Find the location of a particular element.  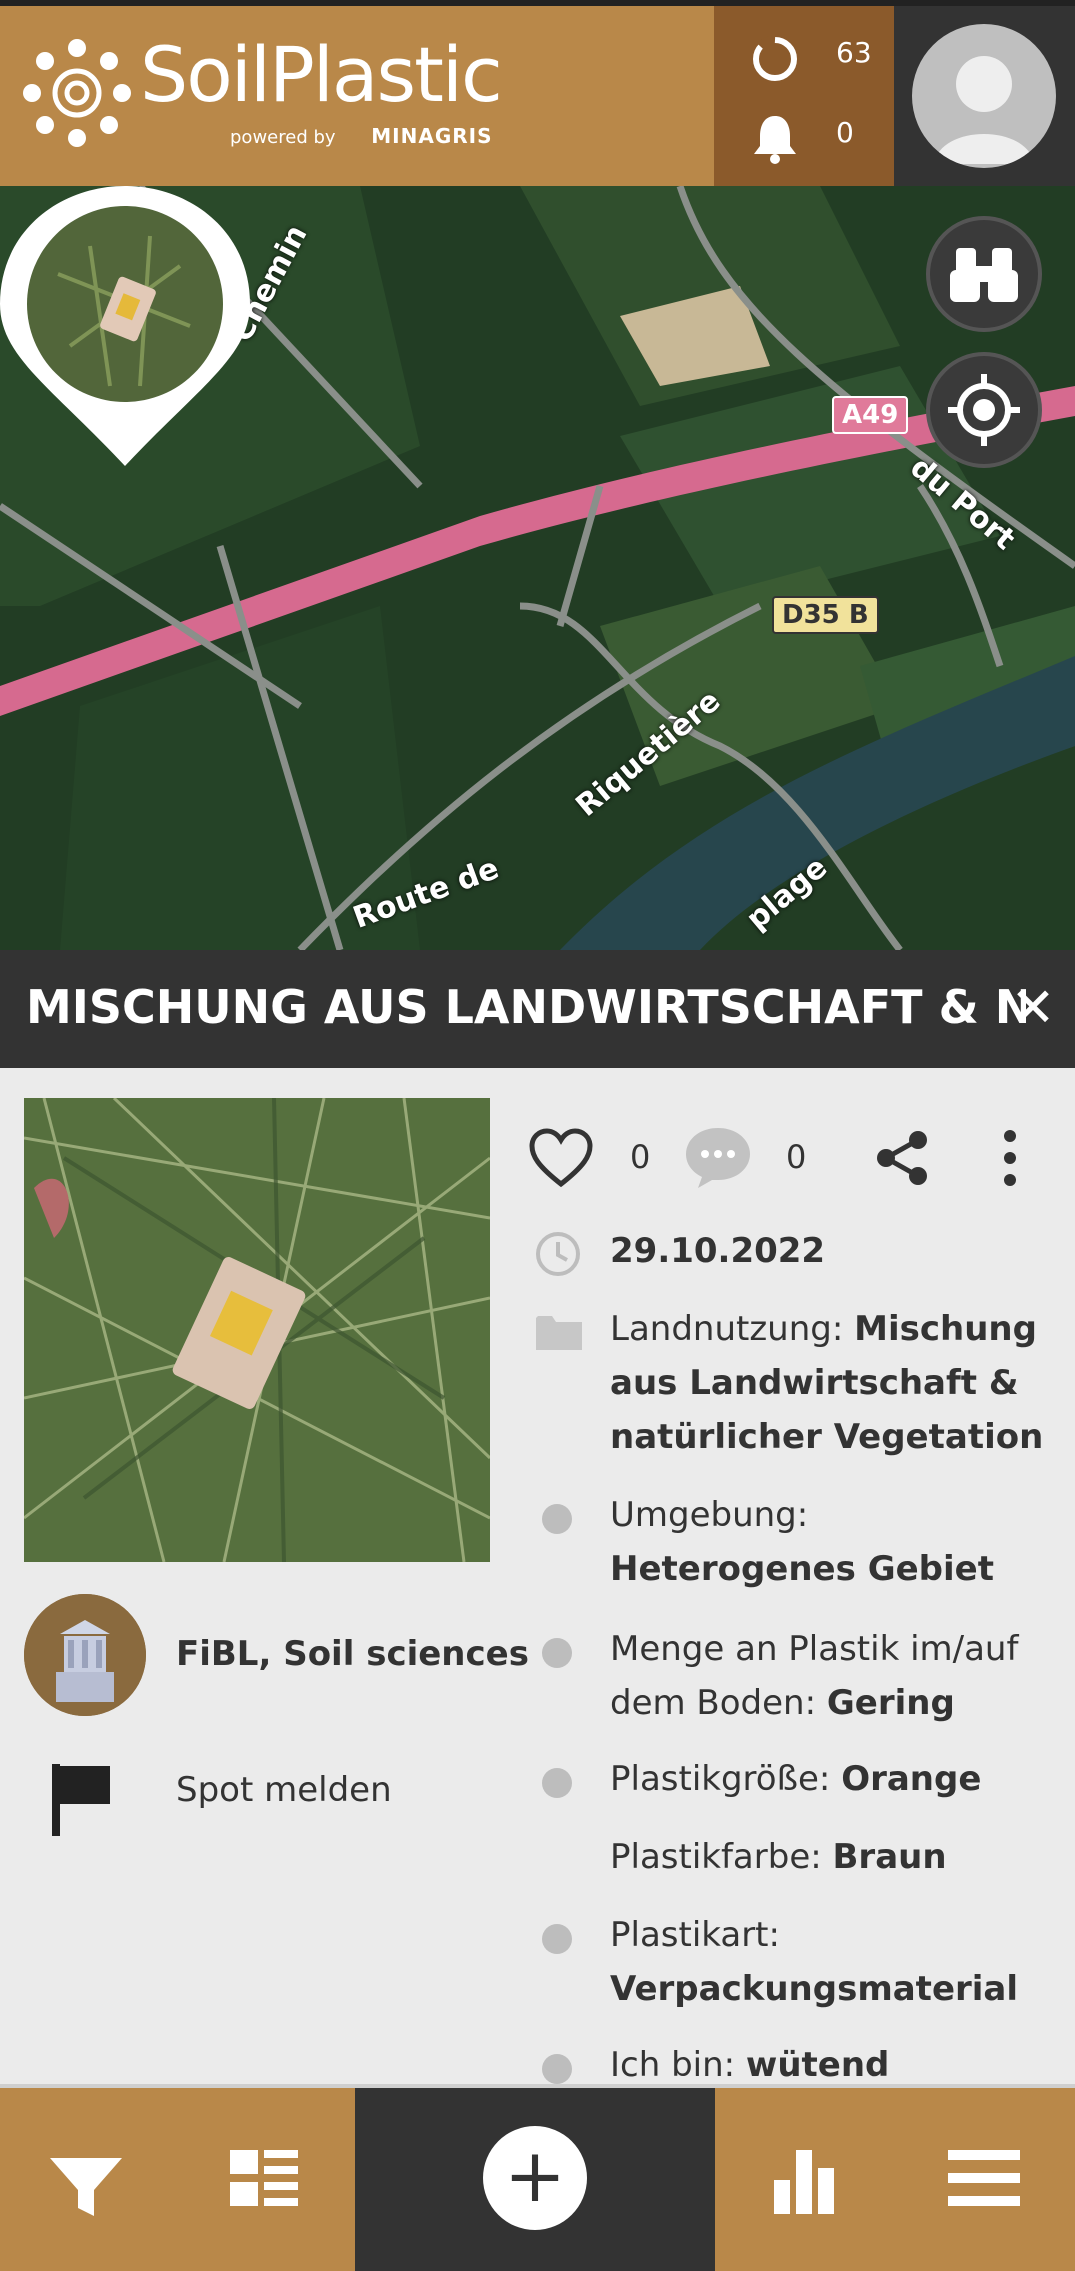

points-count: 63 is located at coordinates (854, 52).